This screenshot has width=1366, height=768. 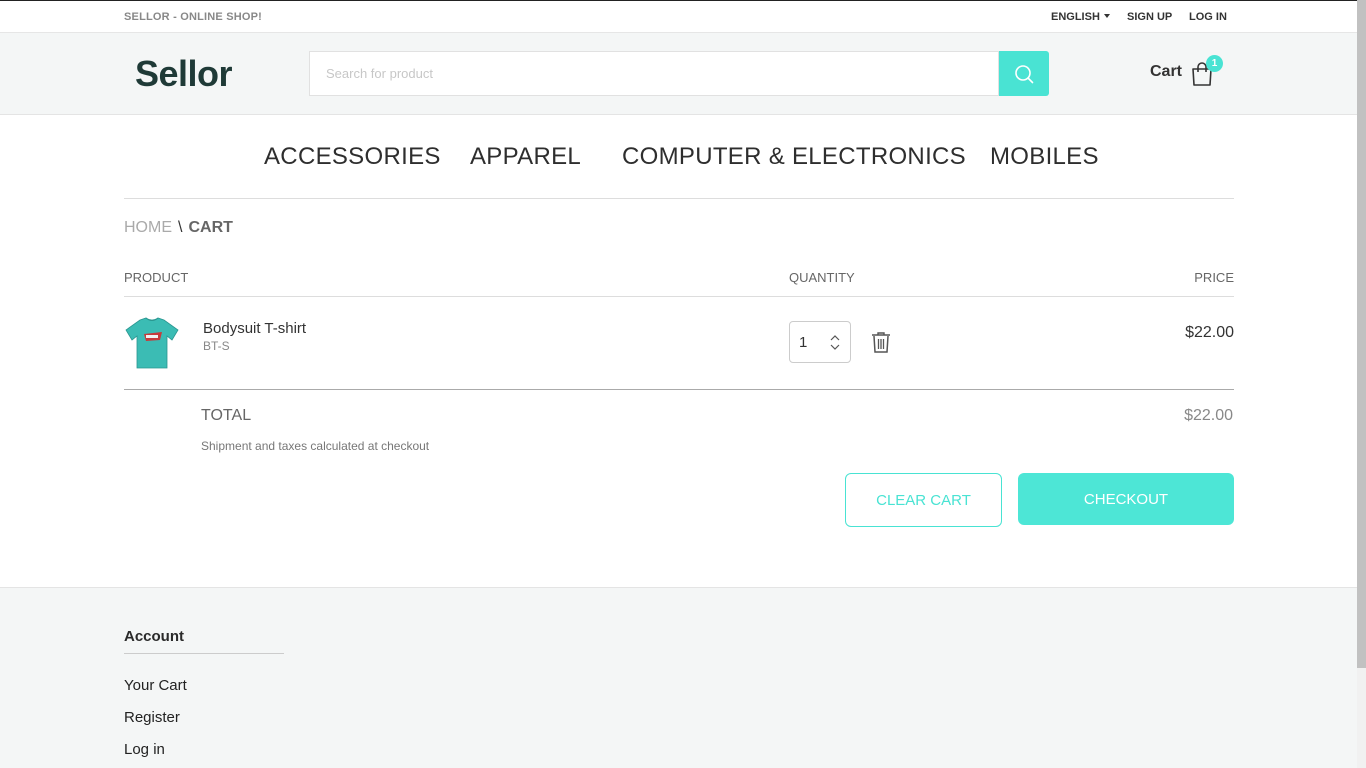 I want to click on total-label: TOTAL, so click(x=226, y=415).